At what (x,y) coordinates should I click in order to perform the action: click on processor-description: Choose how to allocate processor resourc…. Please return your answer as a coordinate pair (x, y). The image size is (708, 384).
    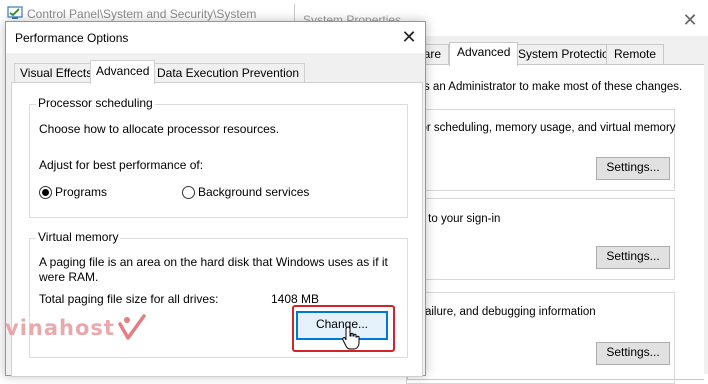
    Looking at the image, I should click on (159, 129).